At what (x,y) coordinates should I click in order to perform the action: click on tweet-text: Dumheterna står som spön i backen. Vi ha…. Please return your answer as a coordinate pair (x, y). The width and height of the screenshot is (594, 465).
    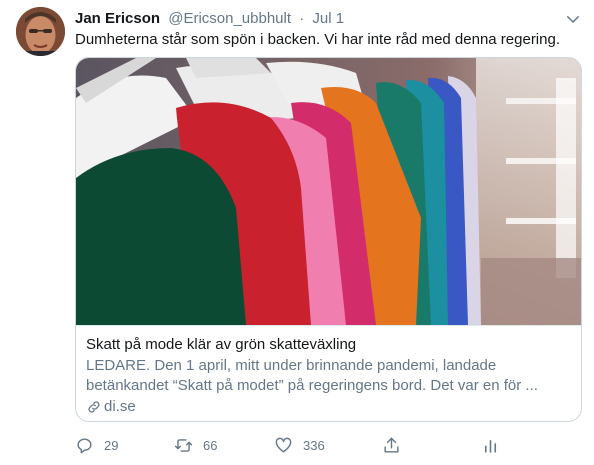
    Looking at the image, I should click on (317, 39).